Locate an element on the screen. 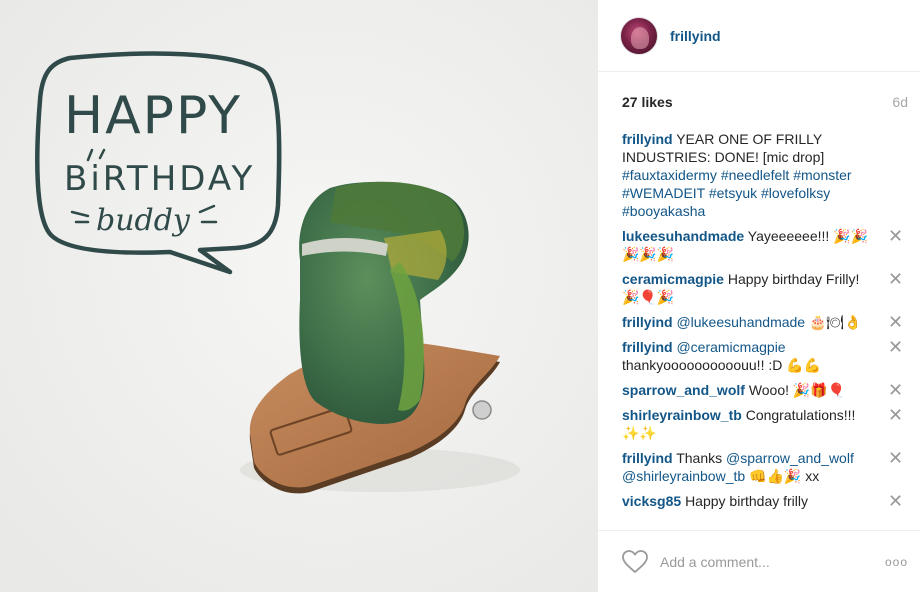 The image size is (920, 592). comment-mention-link: @shirleyrainbow_tb is located at coordinates (683, 476).